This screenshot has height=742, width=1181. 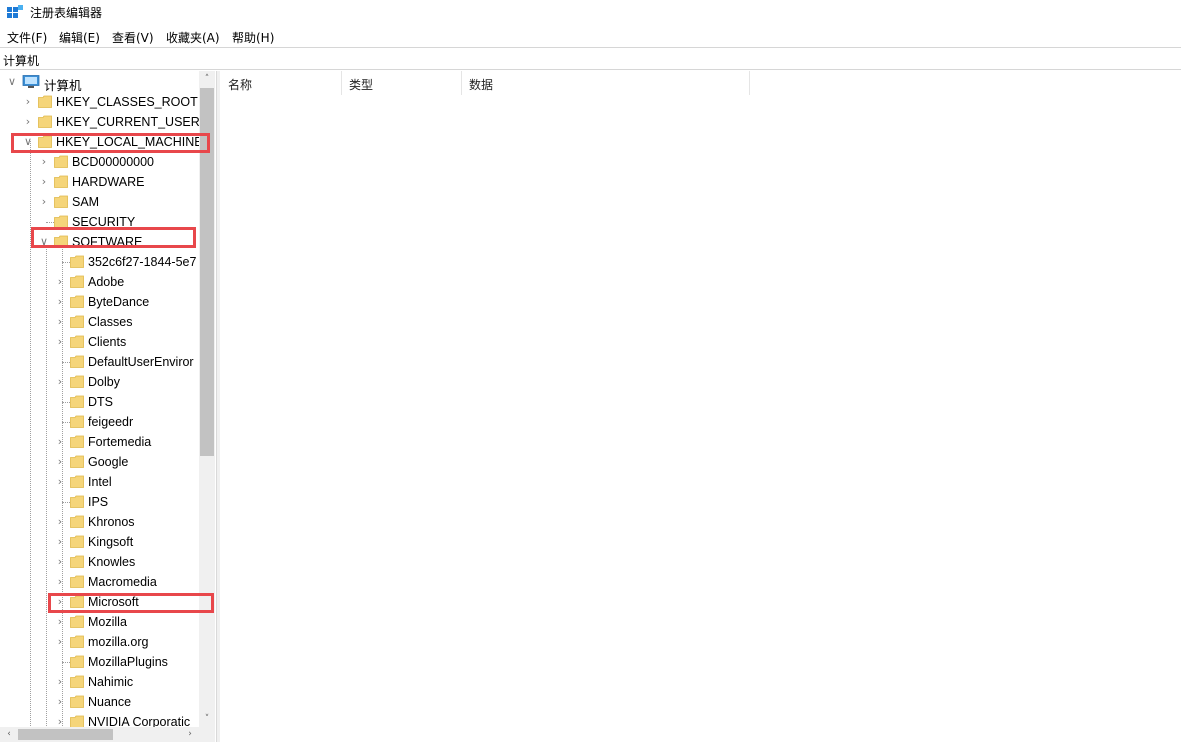 I want to click on tree-label: HARDWARE, so click(x=108, y=182).